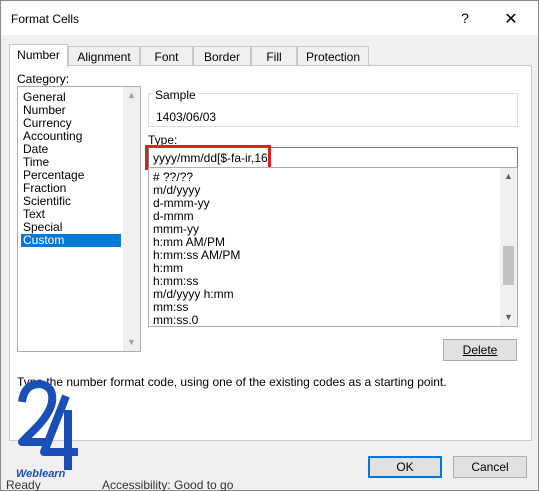 This screenshot has height=491, width=539. I want to click on close-button: ✕, so click(511, 19).